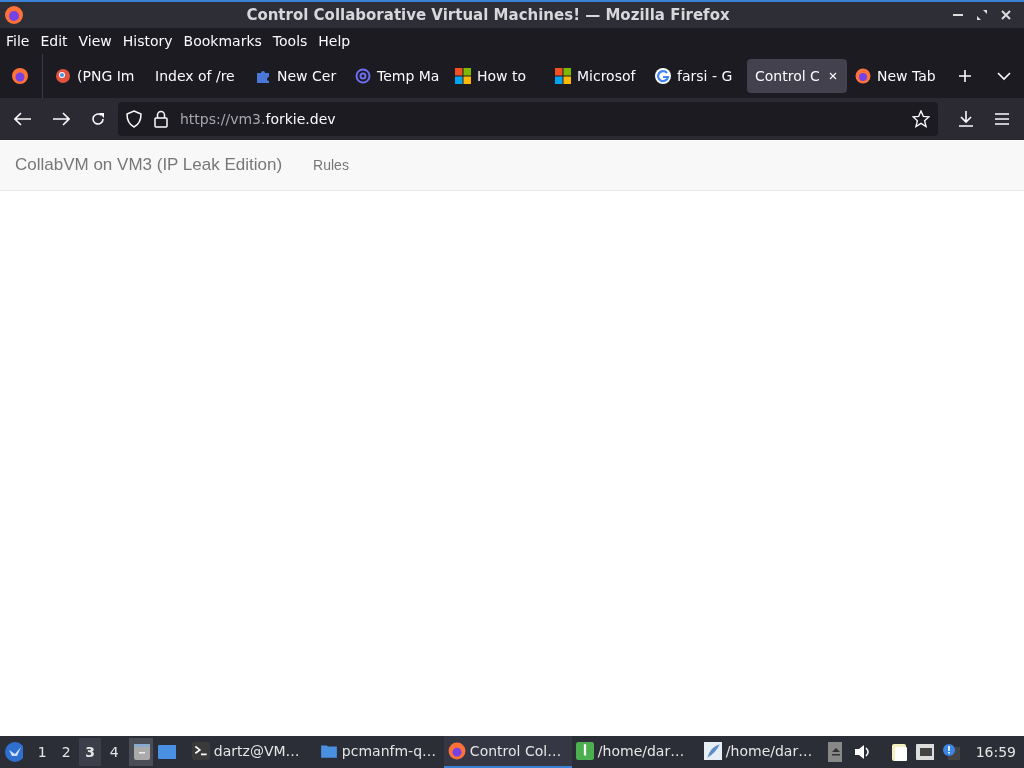 This screenshot has height=768, width=1024. I want to click on network-icon, so click(925, 752).